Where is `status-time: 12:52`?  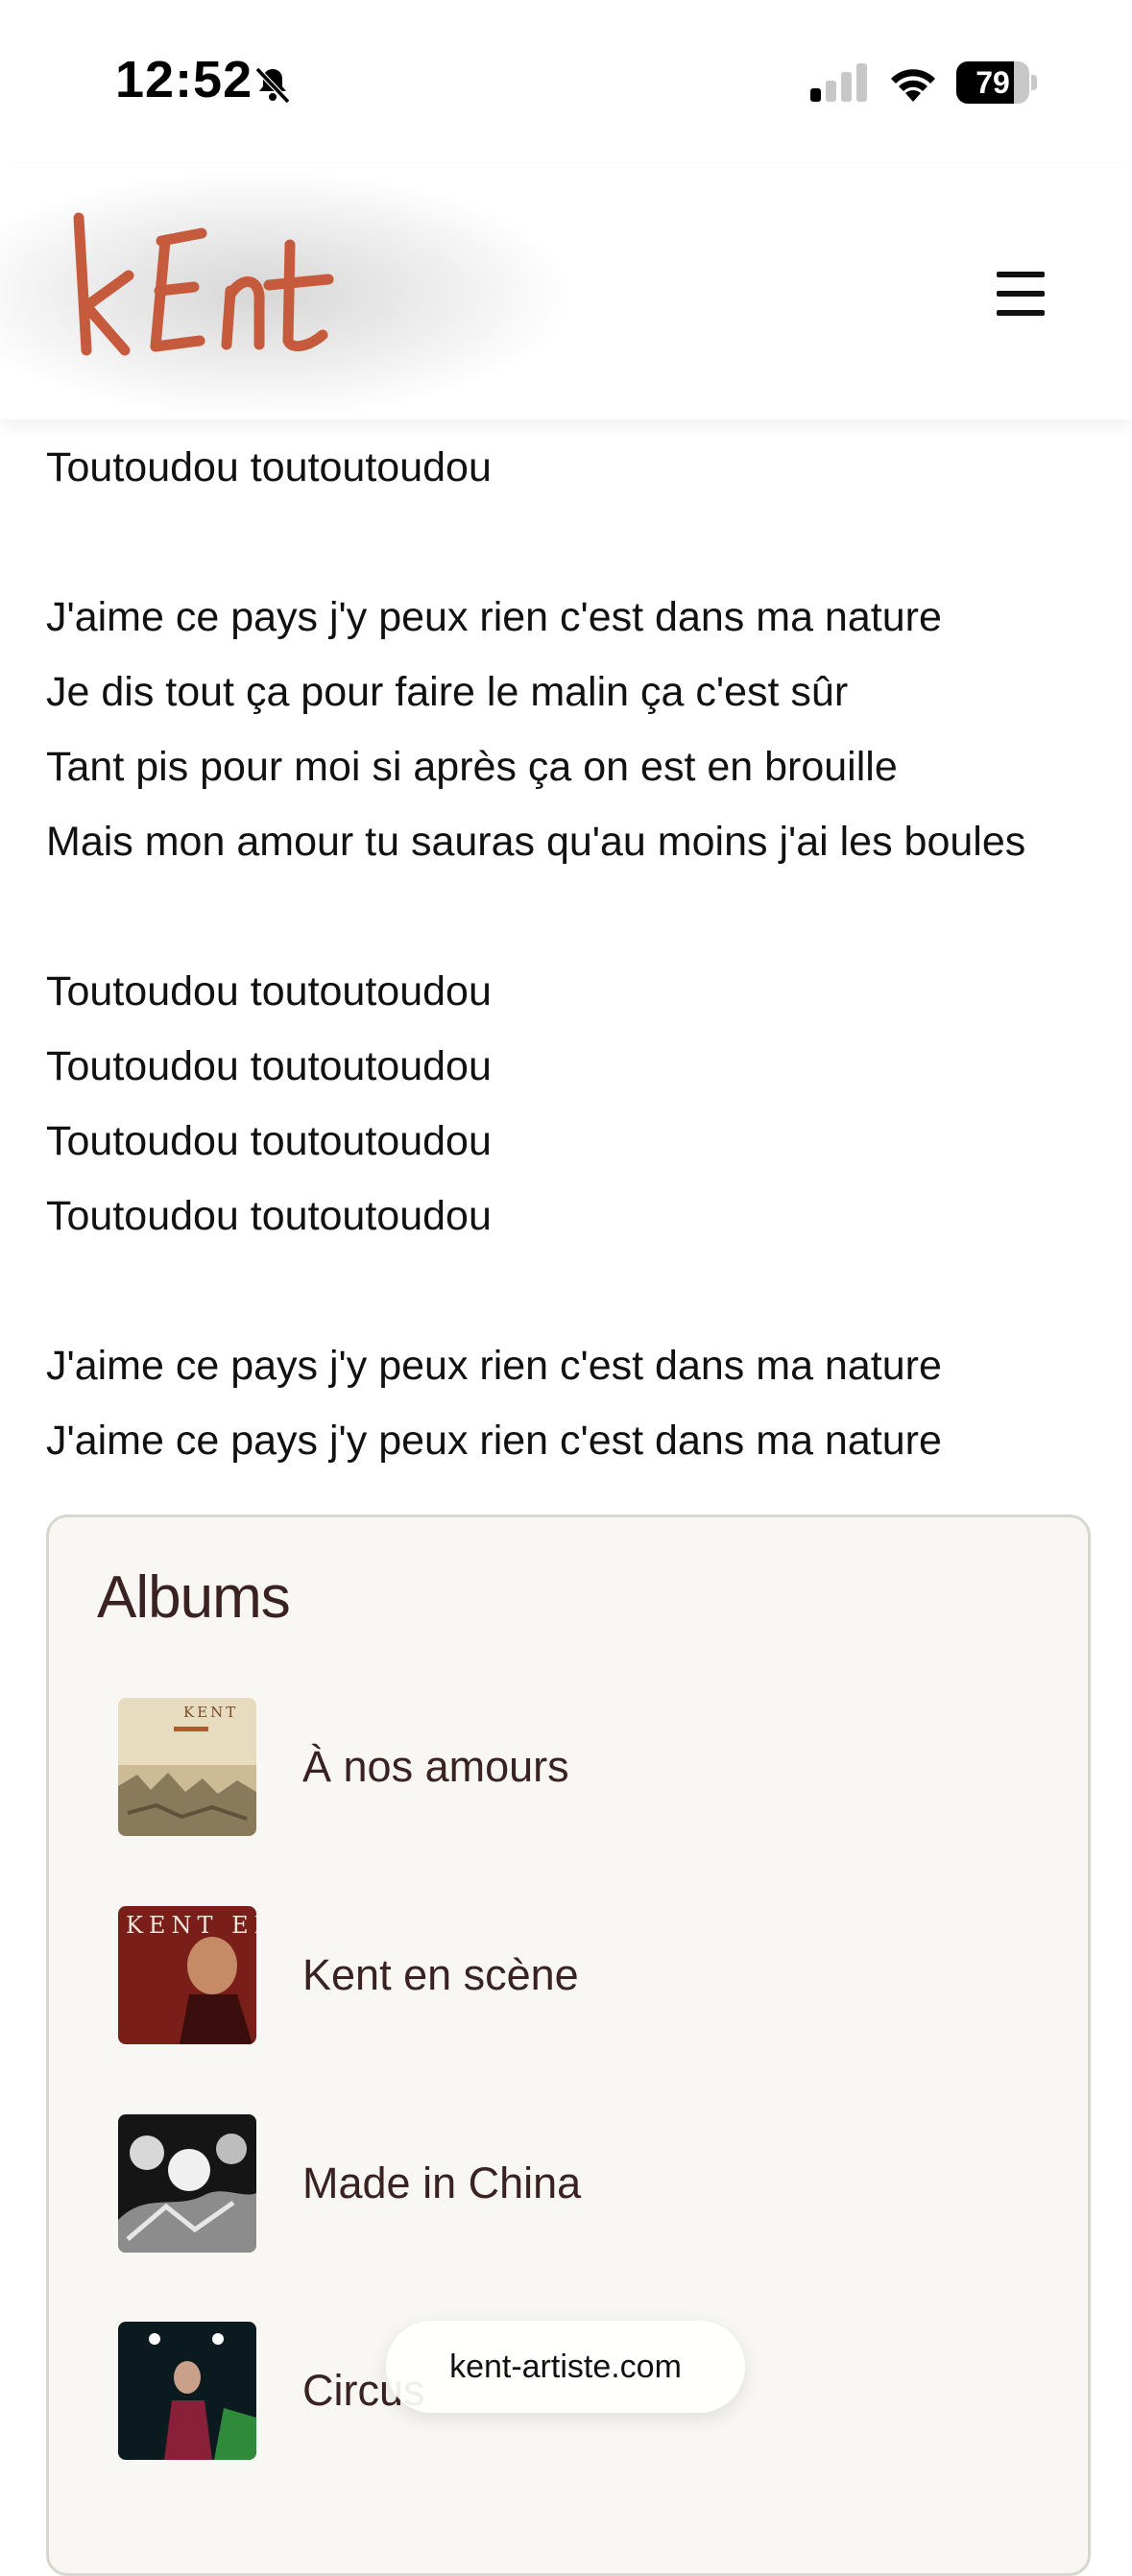 status-time: 12:52 is located at coordinates (184, 79).